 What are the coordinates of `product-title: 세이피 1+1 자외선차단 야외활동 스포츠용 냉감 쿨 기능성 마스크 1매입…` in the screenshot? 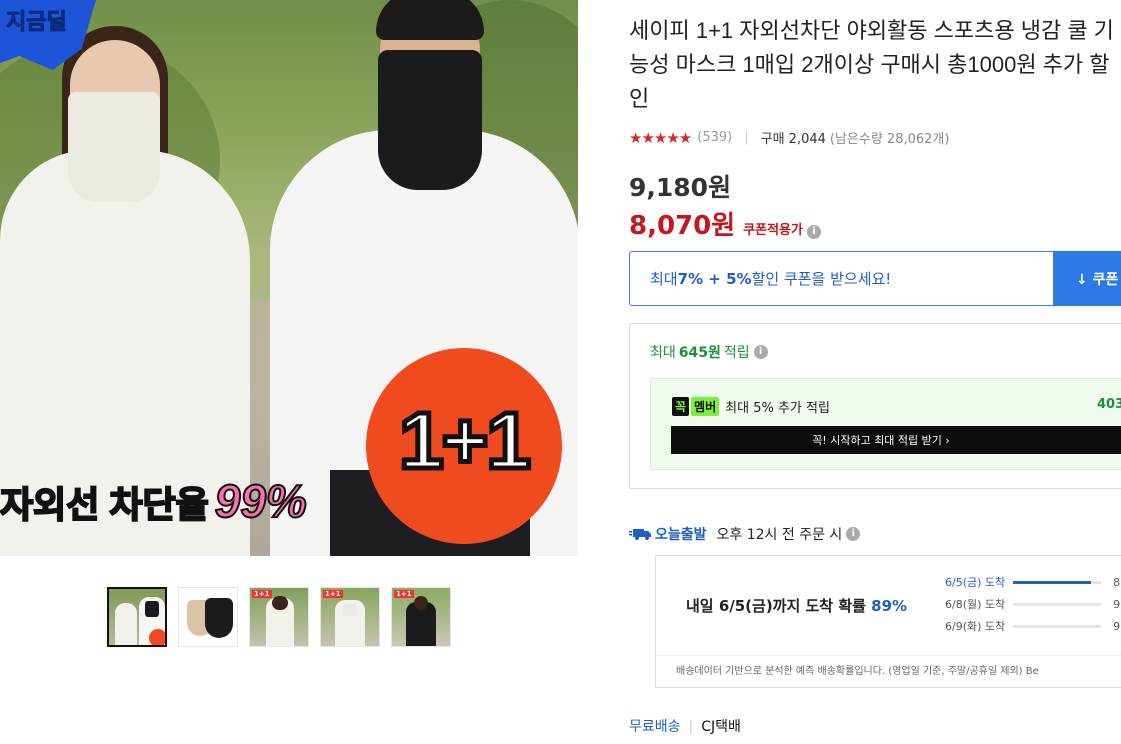 It's located at (871, 64).